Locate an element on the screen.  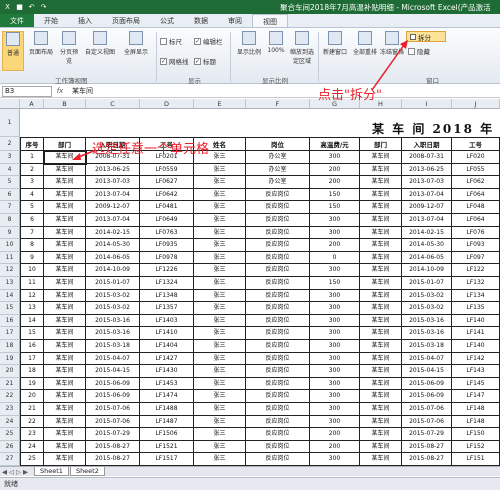
table-cell: 11 is located at coordinates (32, 283).